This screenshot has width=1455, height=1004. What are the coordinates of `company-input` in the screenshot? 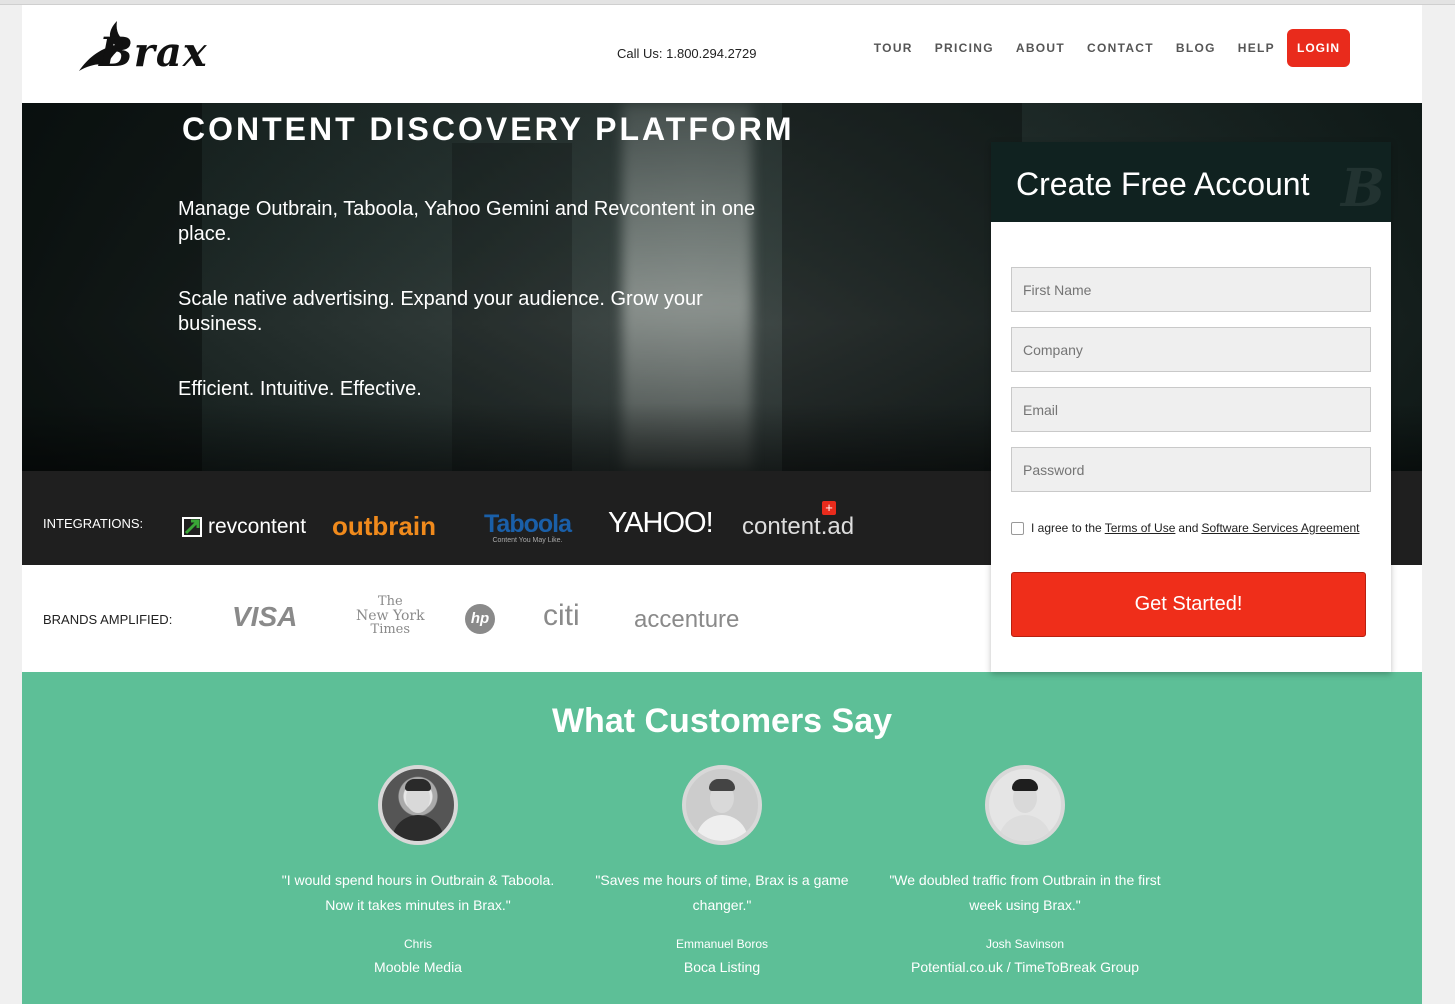 It's located at (1191, 349).